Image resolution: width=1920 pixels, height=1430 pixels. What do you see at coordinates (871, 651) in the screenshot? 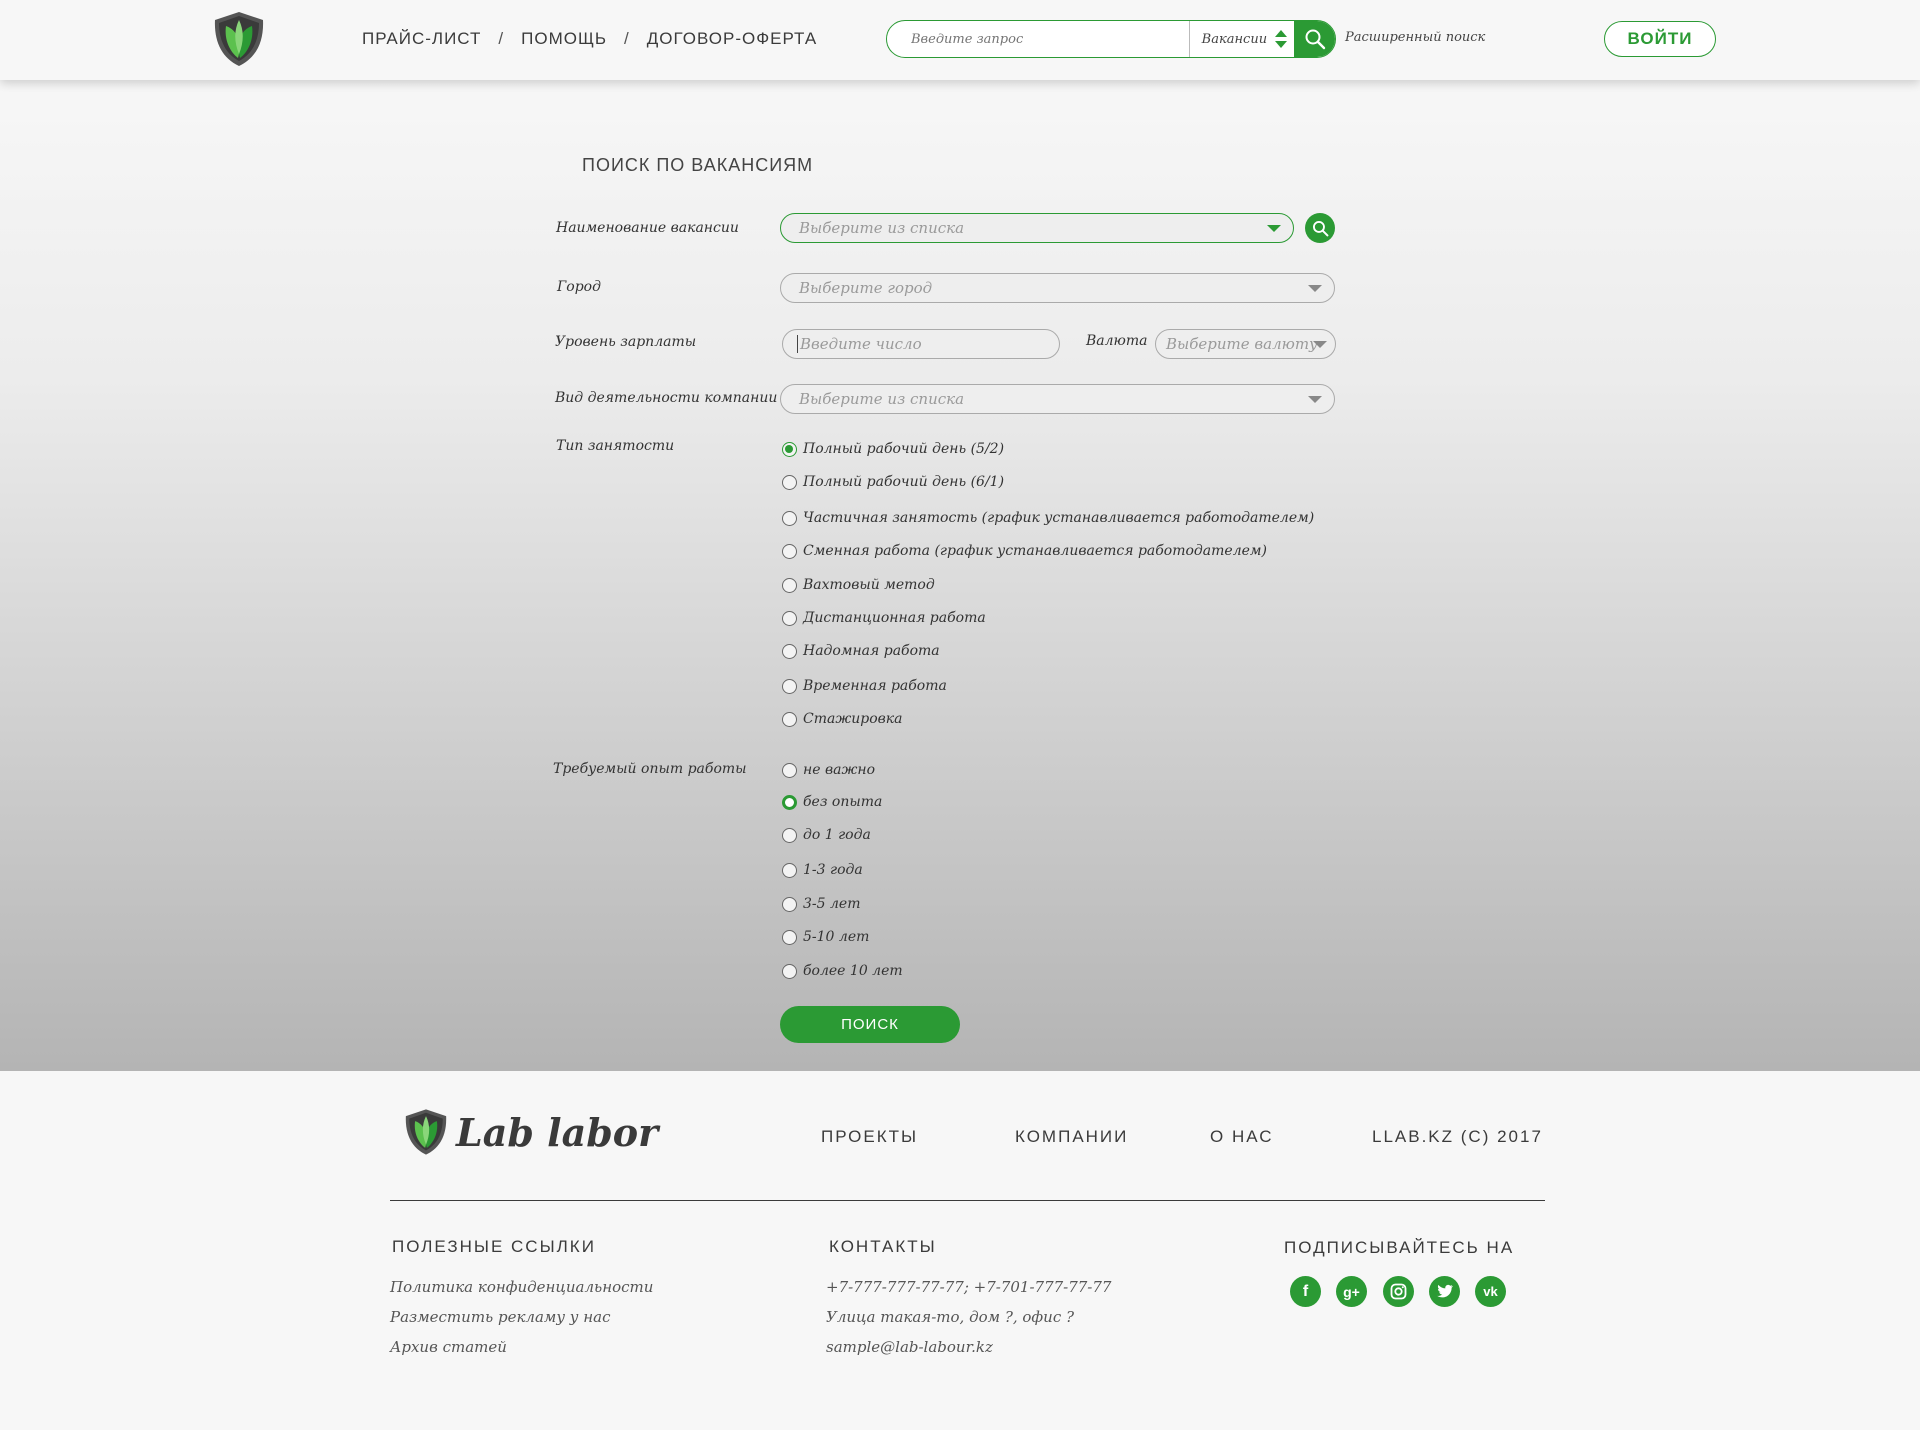
I see `employment-option-label: Надомная работа` at bounding box center [871, 651].